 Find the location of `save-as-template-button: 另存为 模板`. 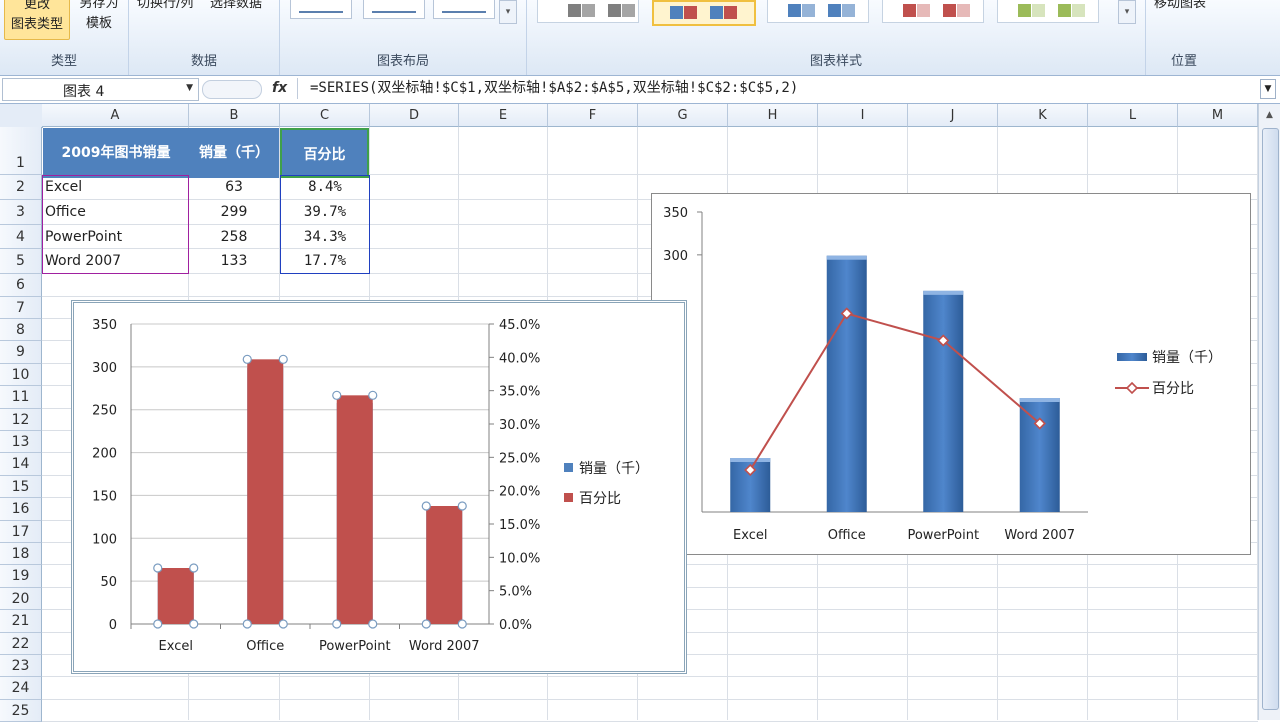

save-as-template-button: 另存为 模板 is located at coordinates (99, 17).